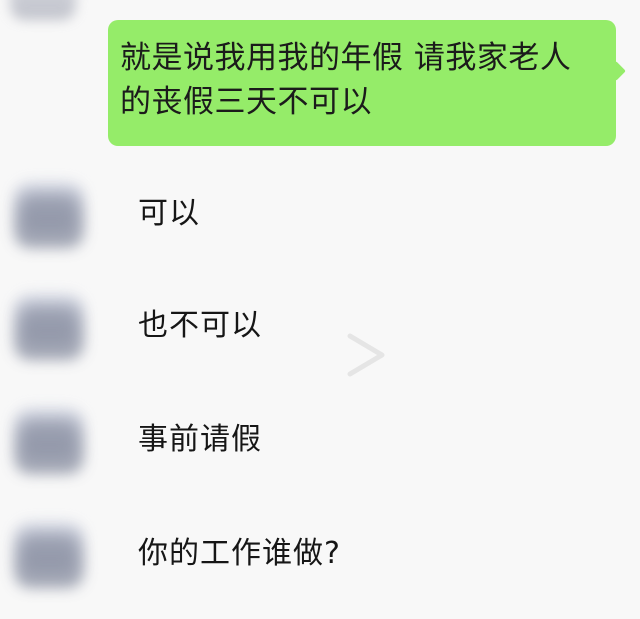  Describe the element at coordinates (366, 355) in the screenshot. I see `play-icon` at that location.